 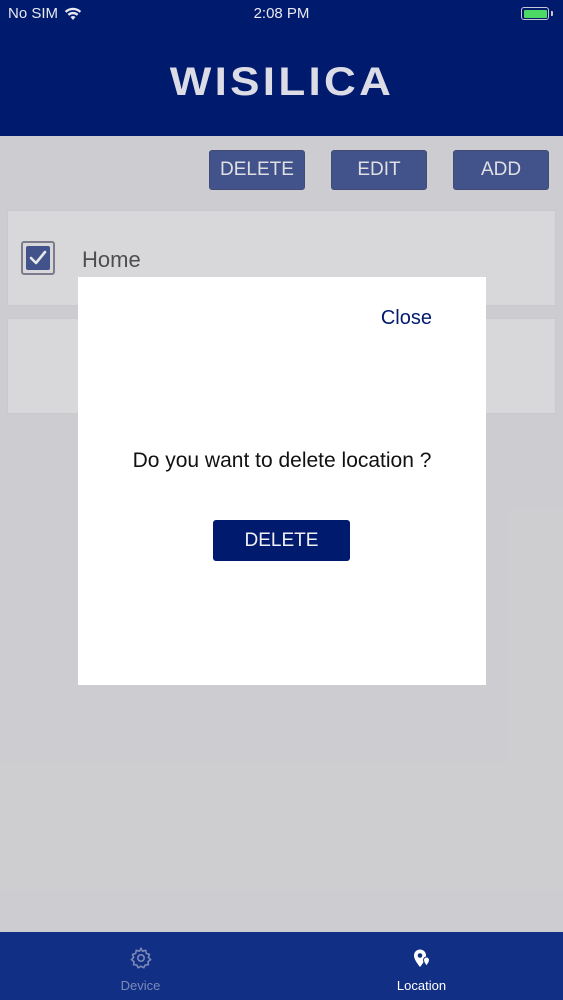 I want to click on status-bar: No SIM 2:08 PM, so click(x=281, y=14).